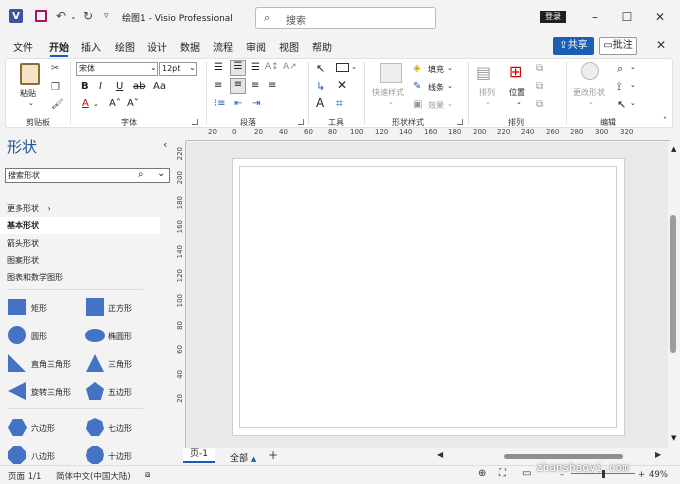  I want to click on text-rotate-icon: A↗, so click(290, 67).